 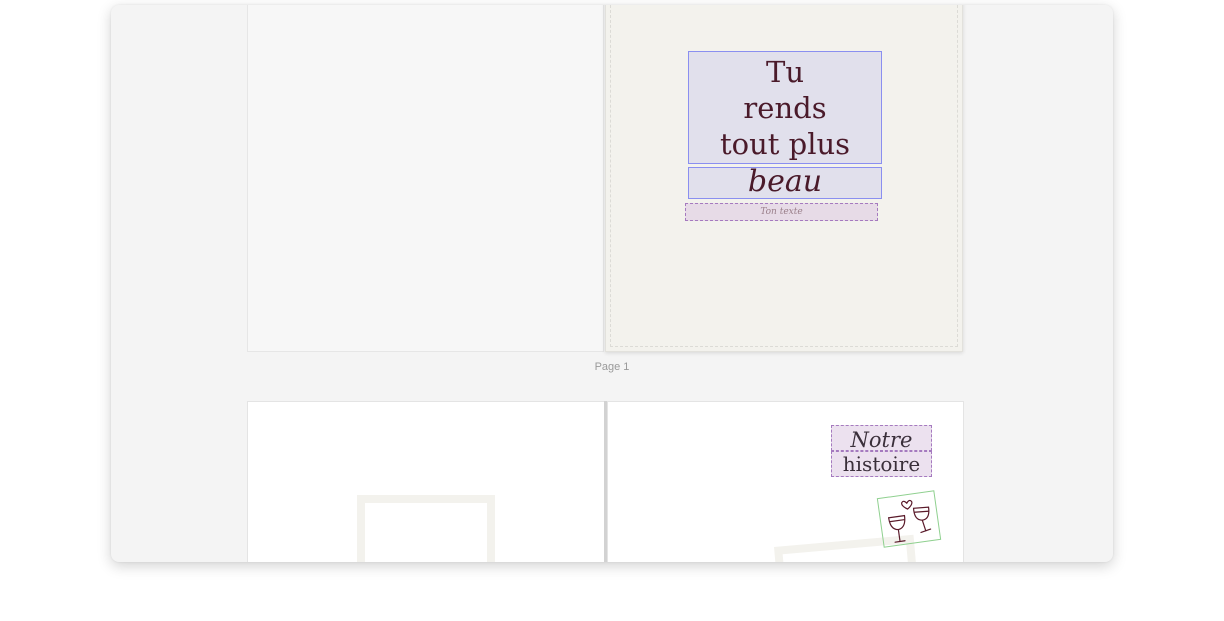 I want to click on title-italic-text-box: beau, so click(x=785, y=183).